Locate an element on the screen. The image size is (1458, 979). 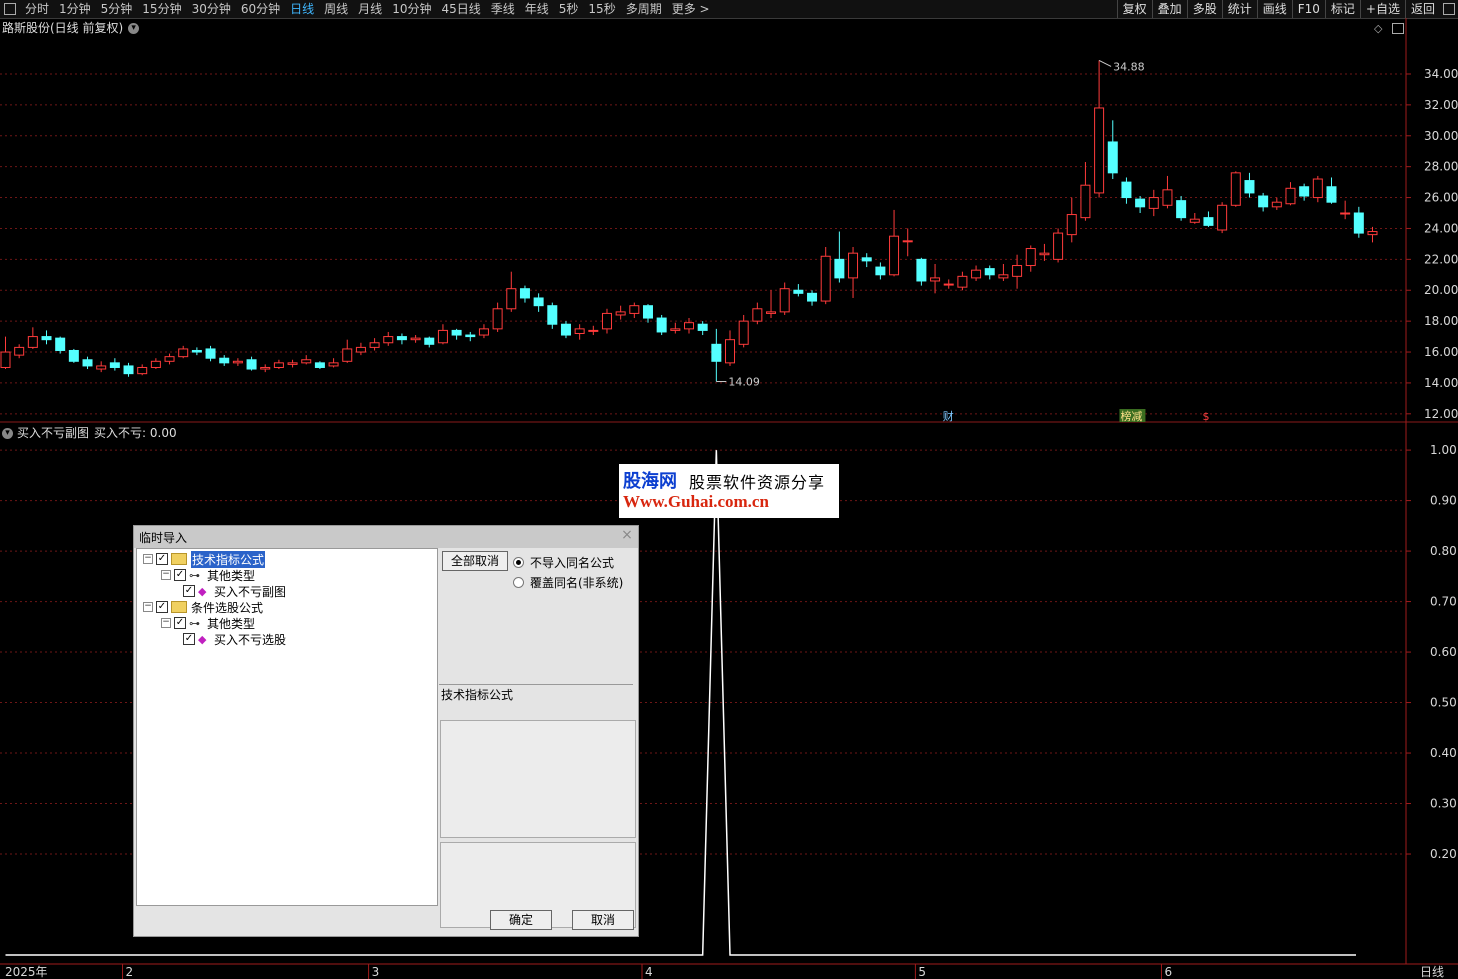
x-tick-label: 4 is located at coordinates (649, 972).